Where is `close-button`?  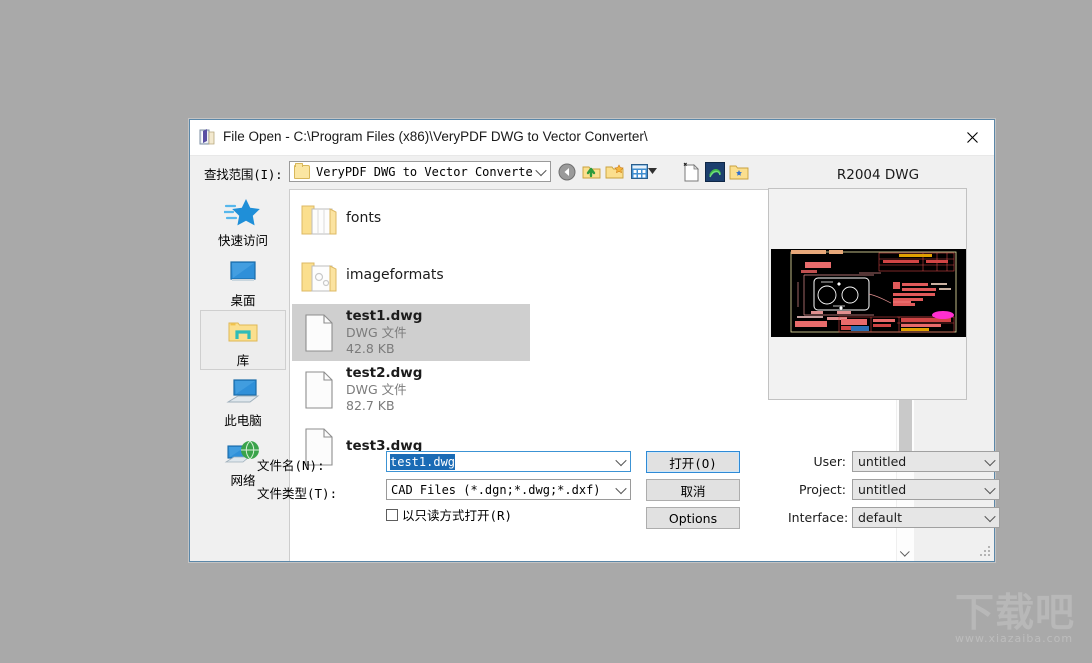 close-button is located at coordinates (972, 137).